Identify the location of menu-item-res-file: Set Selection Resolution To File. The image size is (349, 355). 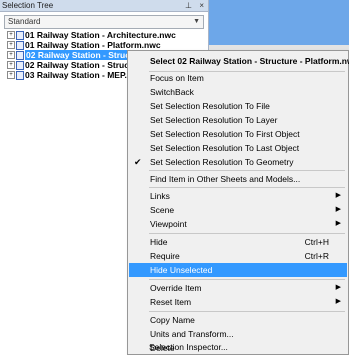
(238, 106).